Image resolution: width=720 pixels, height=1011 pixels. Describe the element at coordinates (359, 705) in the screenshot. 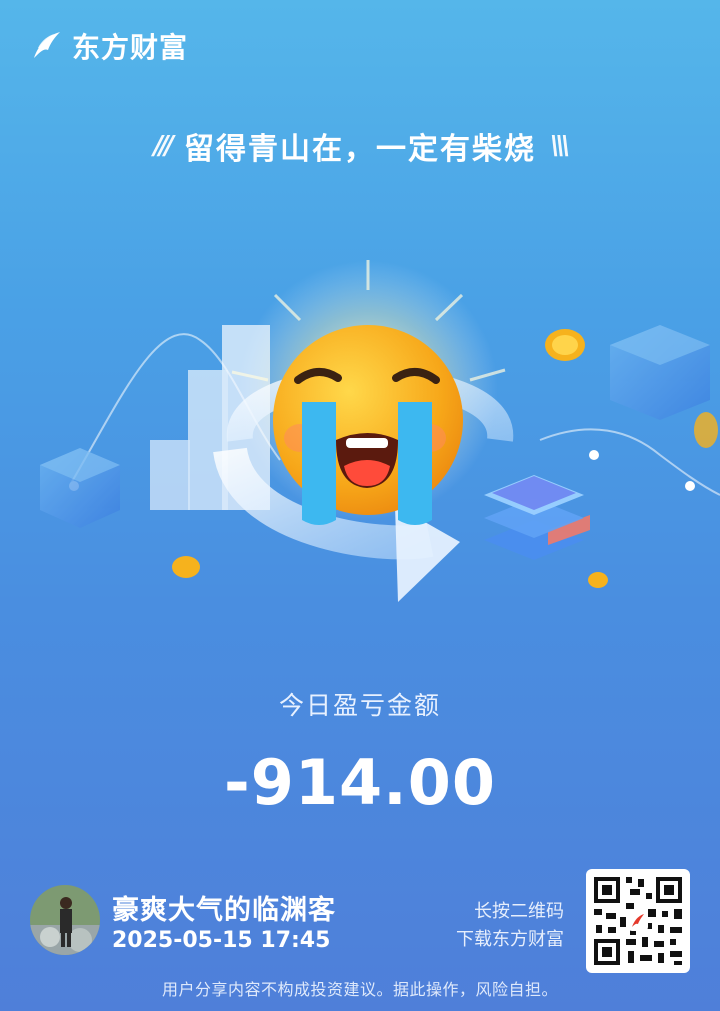

I see `profit-loss-label: 今日盈亏金额` at that location.